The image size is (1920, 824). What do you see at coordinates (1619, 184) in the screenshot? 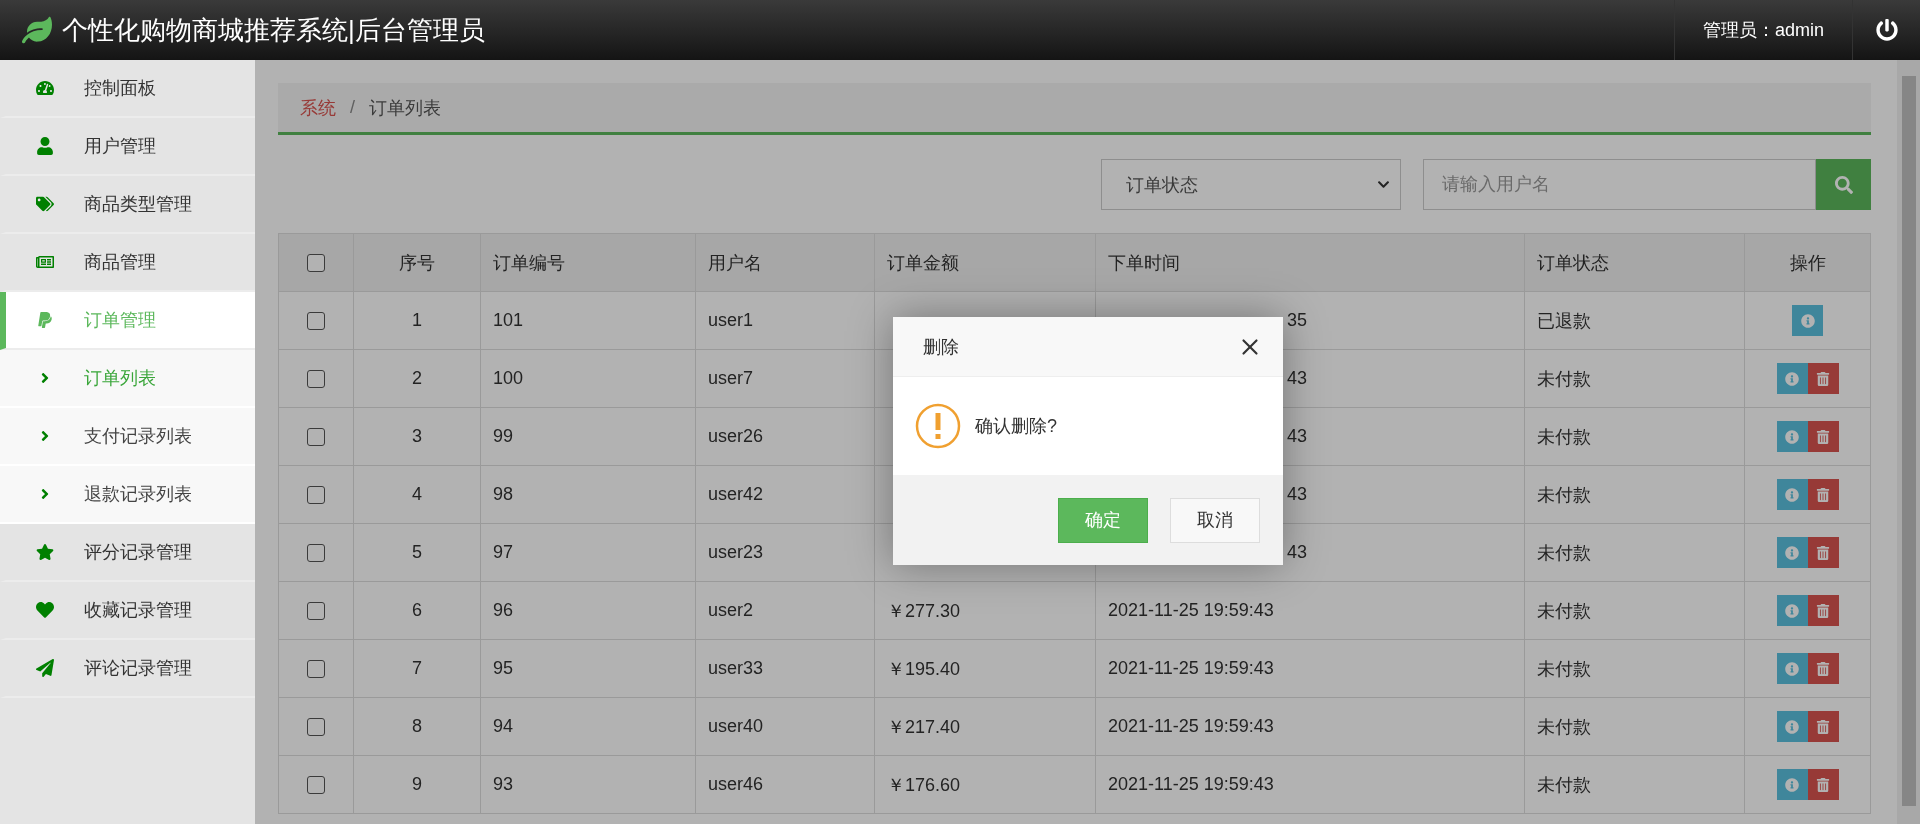
I see `username-search-field: 请输入用户名` at bounding box center [1619, 184].